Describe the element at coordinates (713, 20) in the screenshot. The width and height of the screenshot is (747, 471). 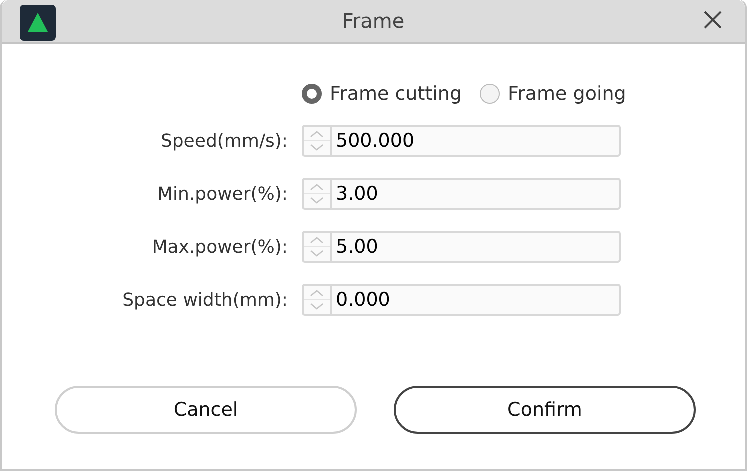
I see `close-icon` at that location.